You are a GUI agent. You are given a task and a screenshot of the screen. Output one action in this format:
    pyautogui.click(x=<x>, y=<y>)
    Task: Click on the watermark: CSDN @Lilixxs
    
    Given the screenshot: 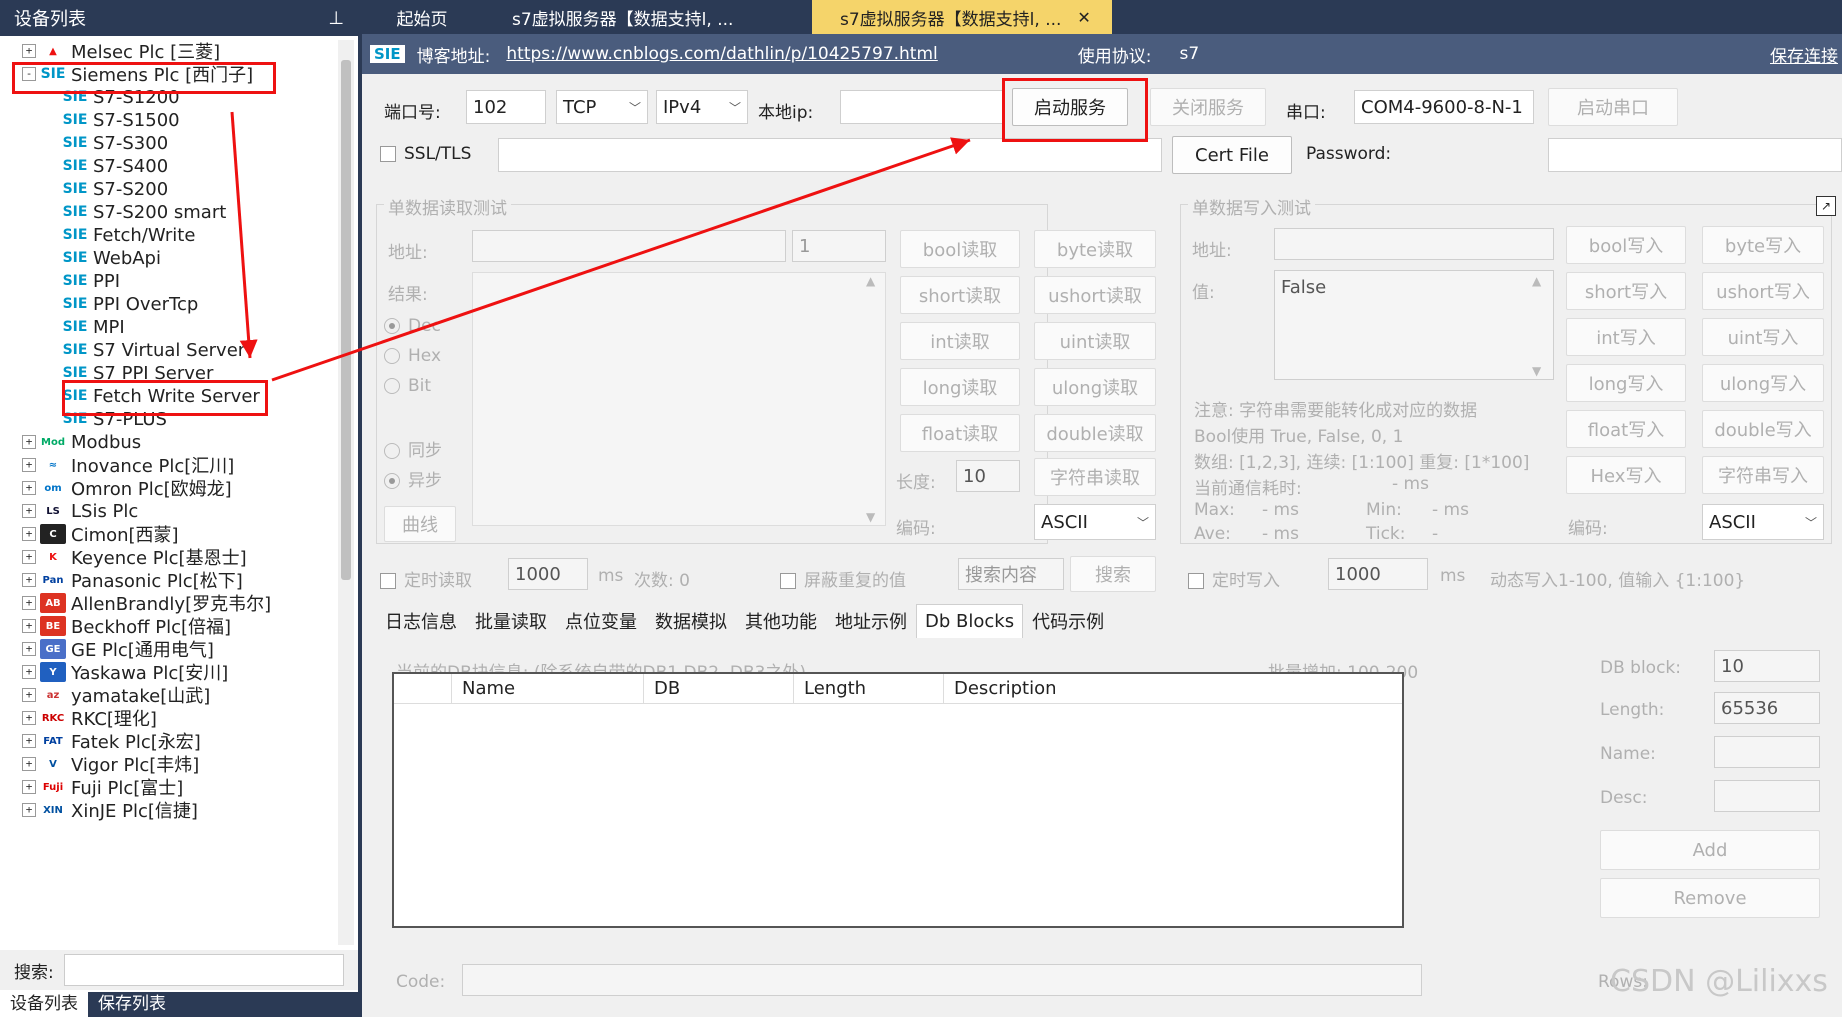 What is the action you would take?
    pyautogui.click(x=1719, y=981)
    